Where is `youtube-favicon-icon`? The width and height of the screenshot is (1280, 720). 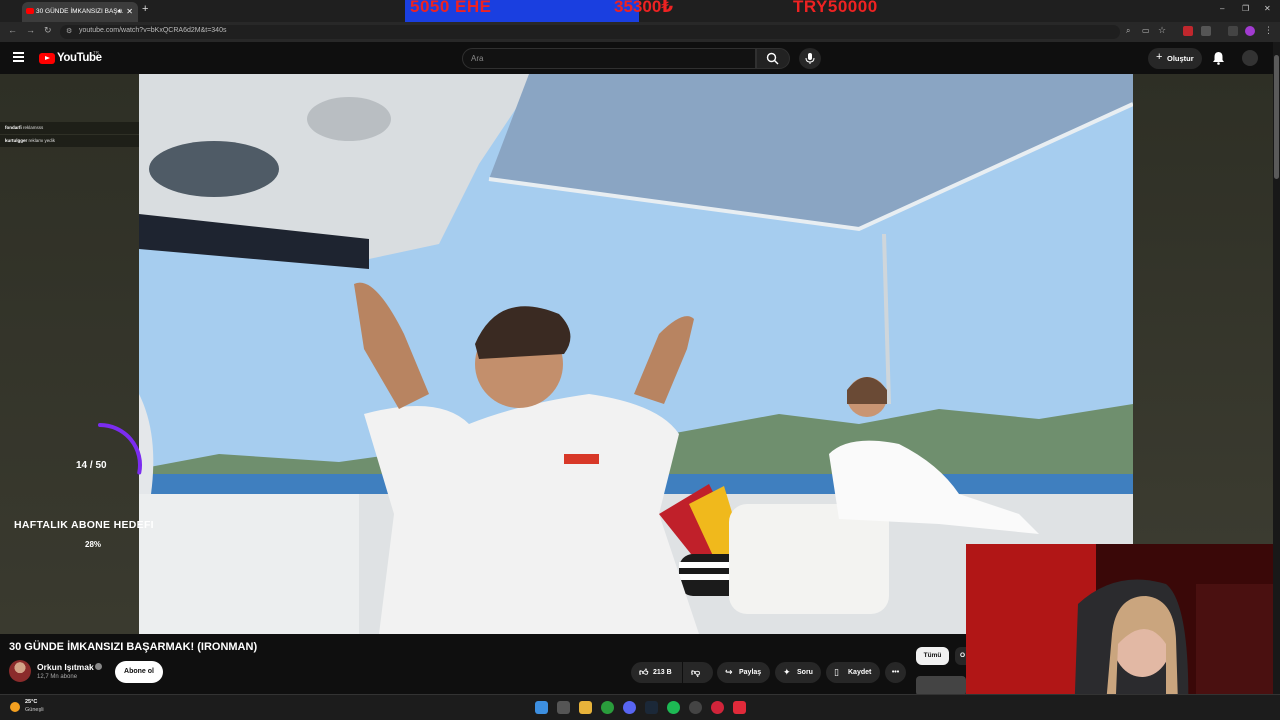
youtube-favicon-icon is located at coordinates (30, 11).